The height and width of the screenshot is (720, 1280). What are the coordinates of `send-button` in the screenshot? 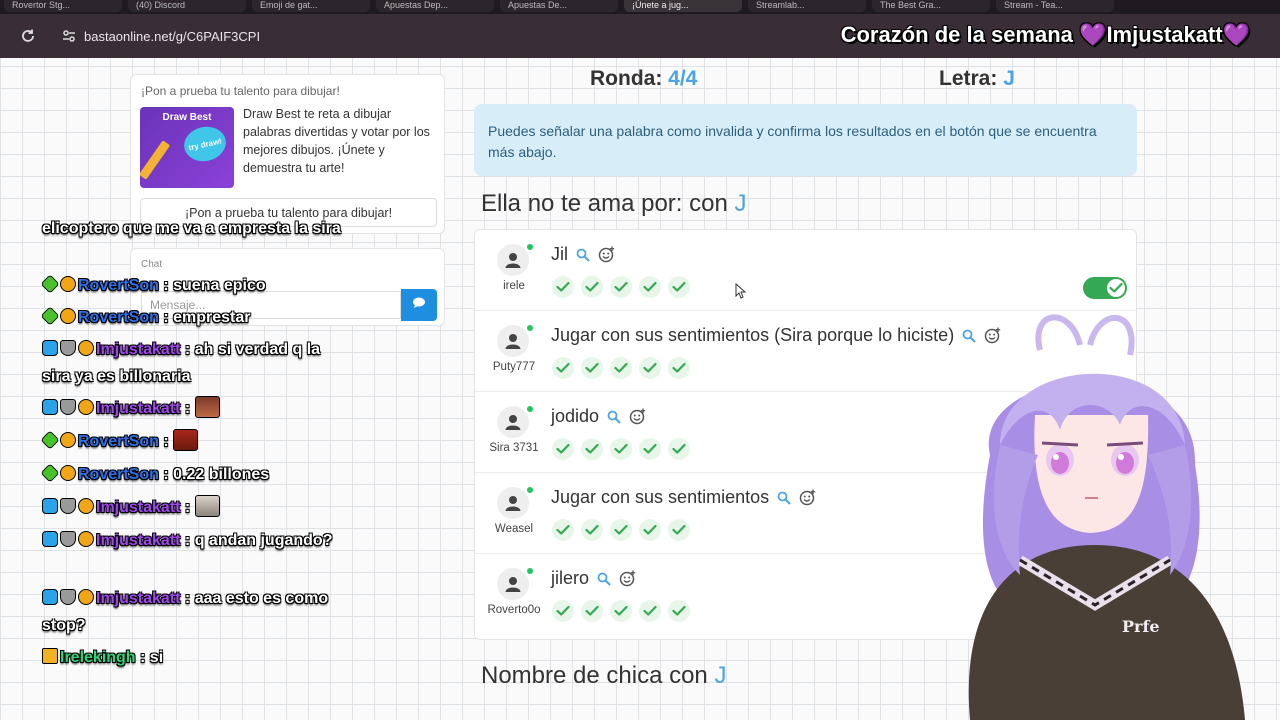 It's located at (419, 305).